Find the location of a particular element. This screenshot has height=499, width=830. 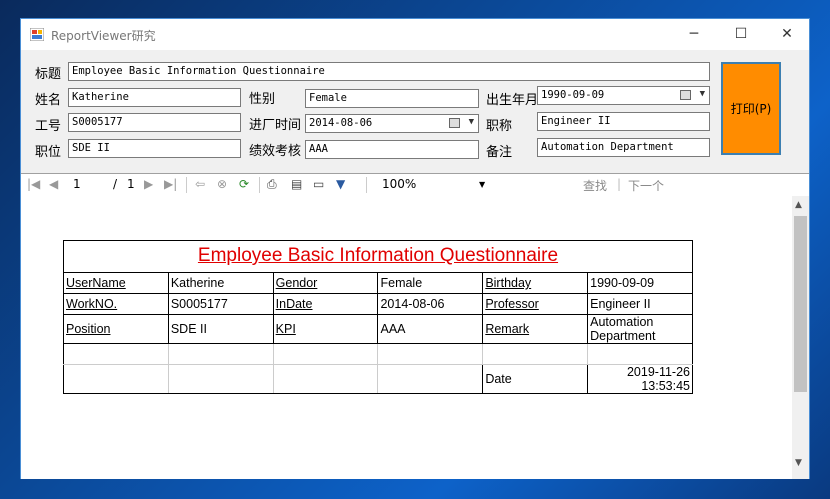

indate-label: 进厂时间 is located at coordinates (275, 125).